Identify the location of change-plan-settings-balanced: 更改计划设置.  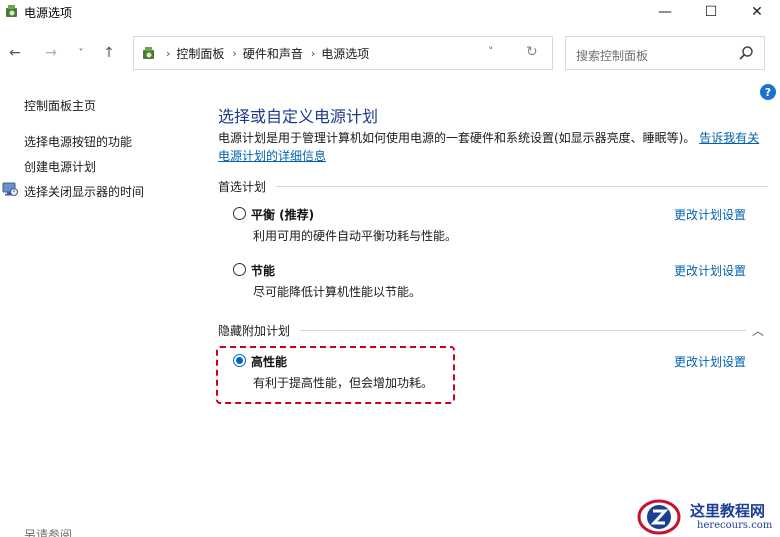
(710, 214).